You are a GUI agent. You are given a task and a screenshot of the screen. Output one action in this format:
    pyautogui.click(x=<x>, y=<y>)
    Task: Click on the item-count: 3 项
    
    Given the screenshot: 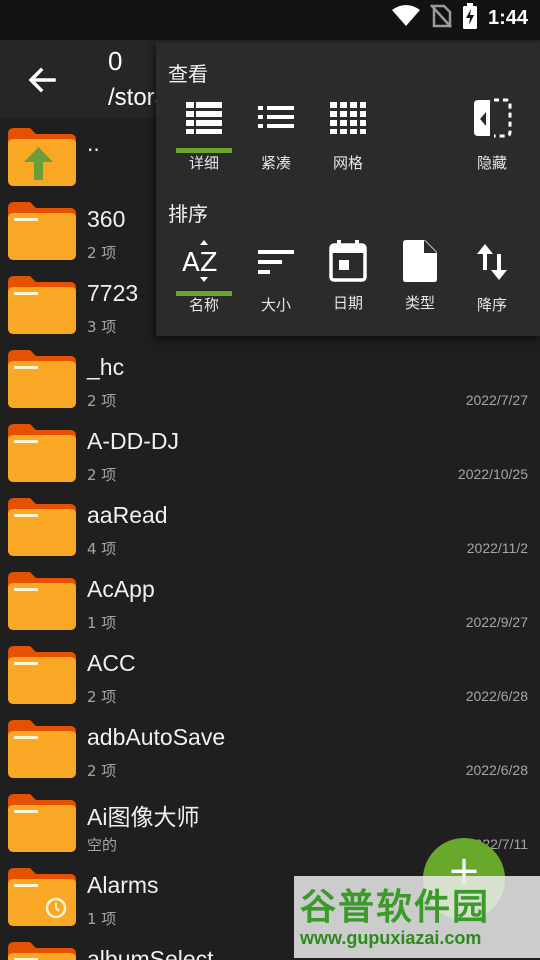 What is the action you would take?
    pyautogui.click(x=102, y=327)
    